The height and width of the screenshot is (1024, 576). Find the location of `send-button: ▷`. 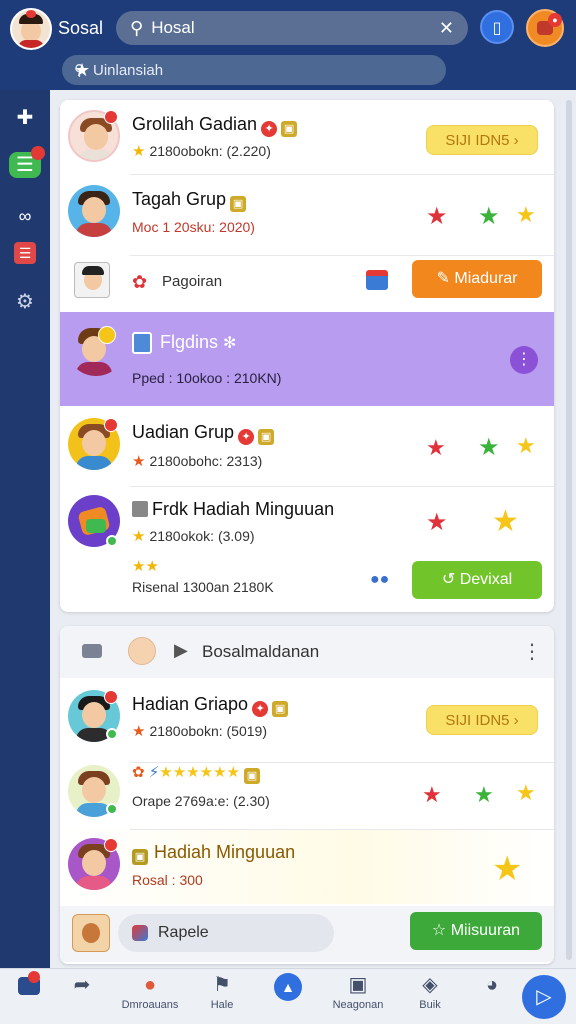

send-button: ▷ is located at coordinates (544, 997).